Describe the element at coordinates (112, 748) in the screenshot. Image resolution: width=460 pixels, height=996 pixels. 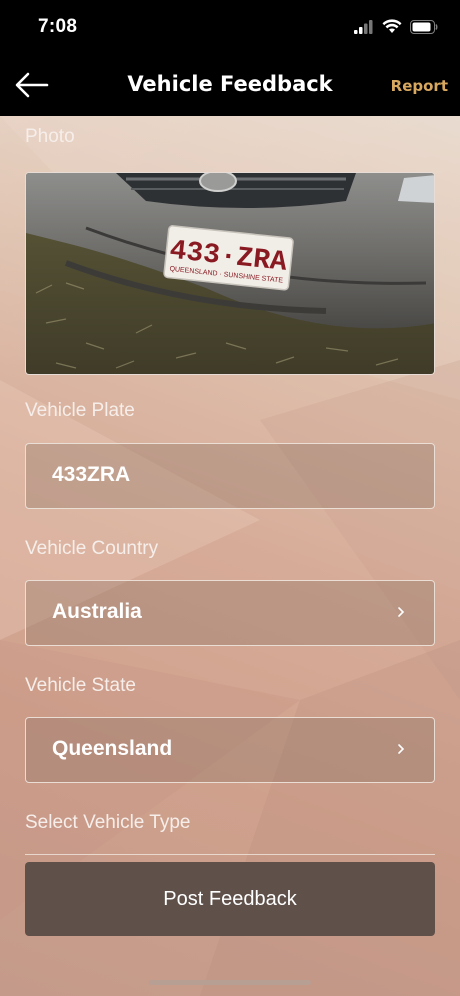
I see `state-value: Queensland` at that location.